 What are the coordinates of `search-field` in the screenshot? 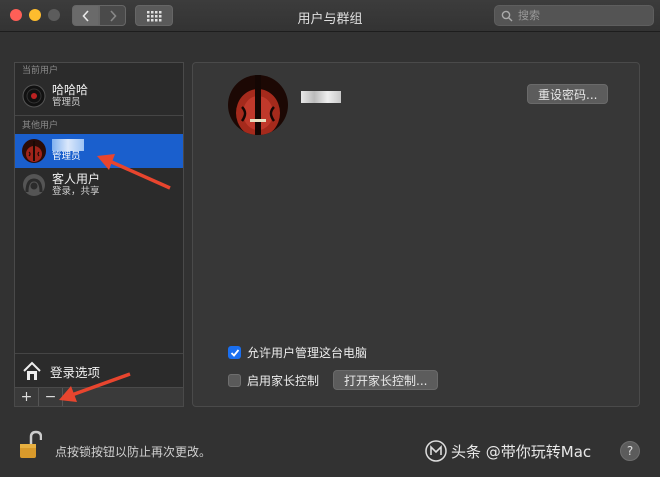 It's located at (574, 15).